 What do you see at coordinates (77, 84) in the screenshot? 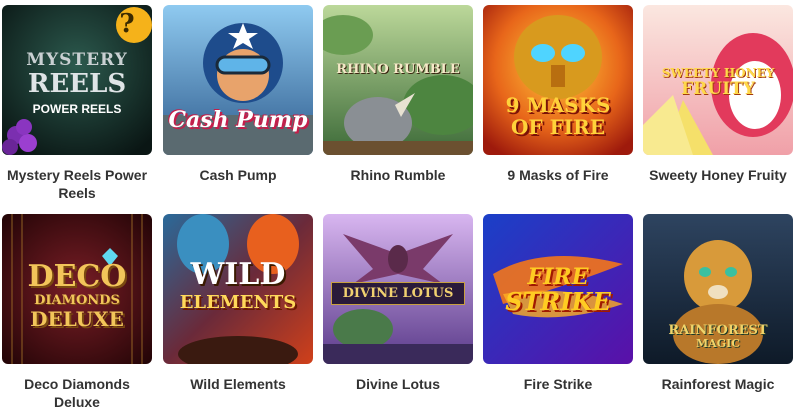
I see `game-logo-line: REELS` at bounding box center [77, 84].